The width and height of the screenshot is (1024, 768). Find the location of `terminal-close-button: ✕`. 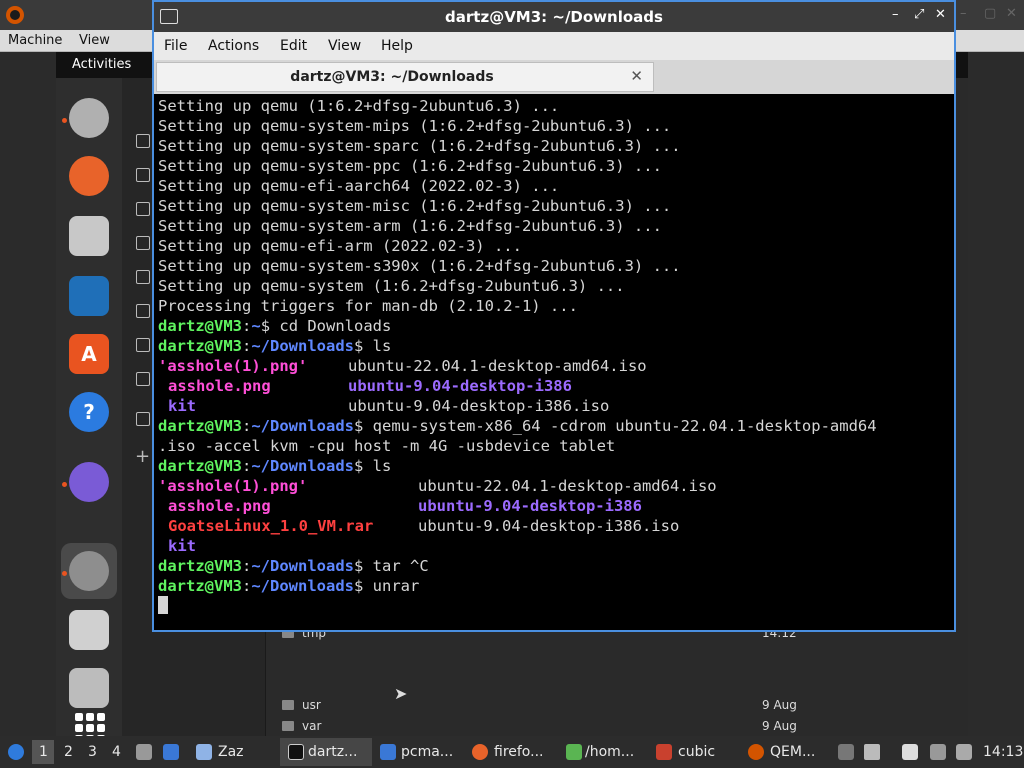

terminal-close-button: ✕ is located at coordinates (940, 14).